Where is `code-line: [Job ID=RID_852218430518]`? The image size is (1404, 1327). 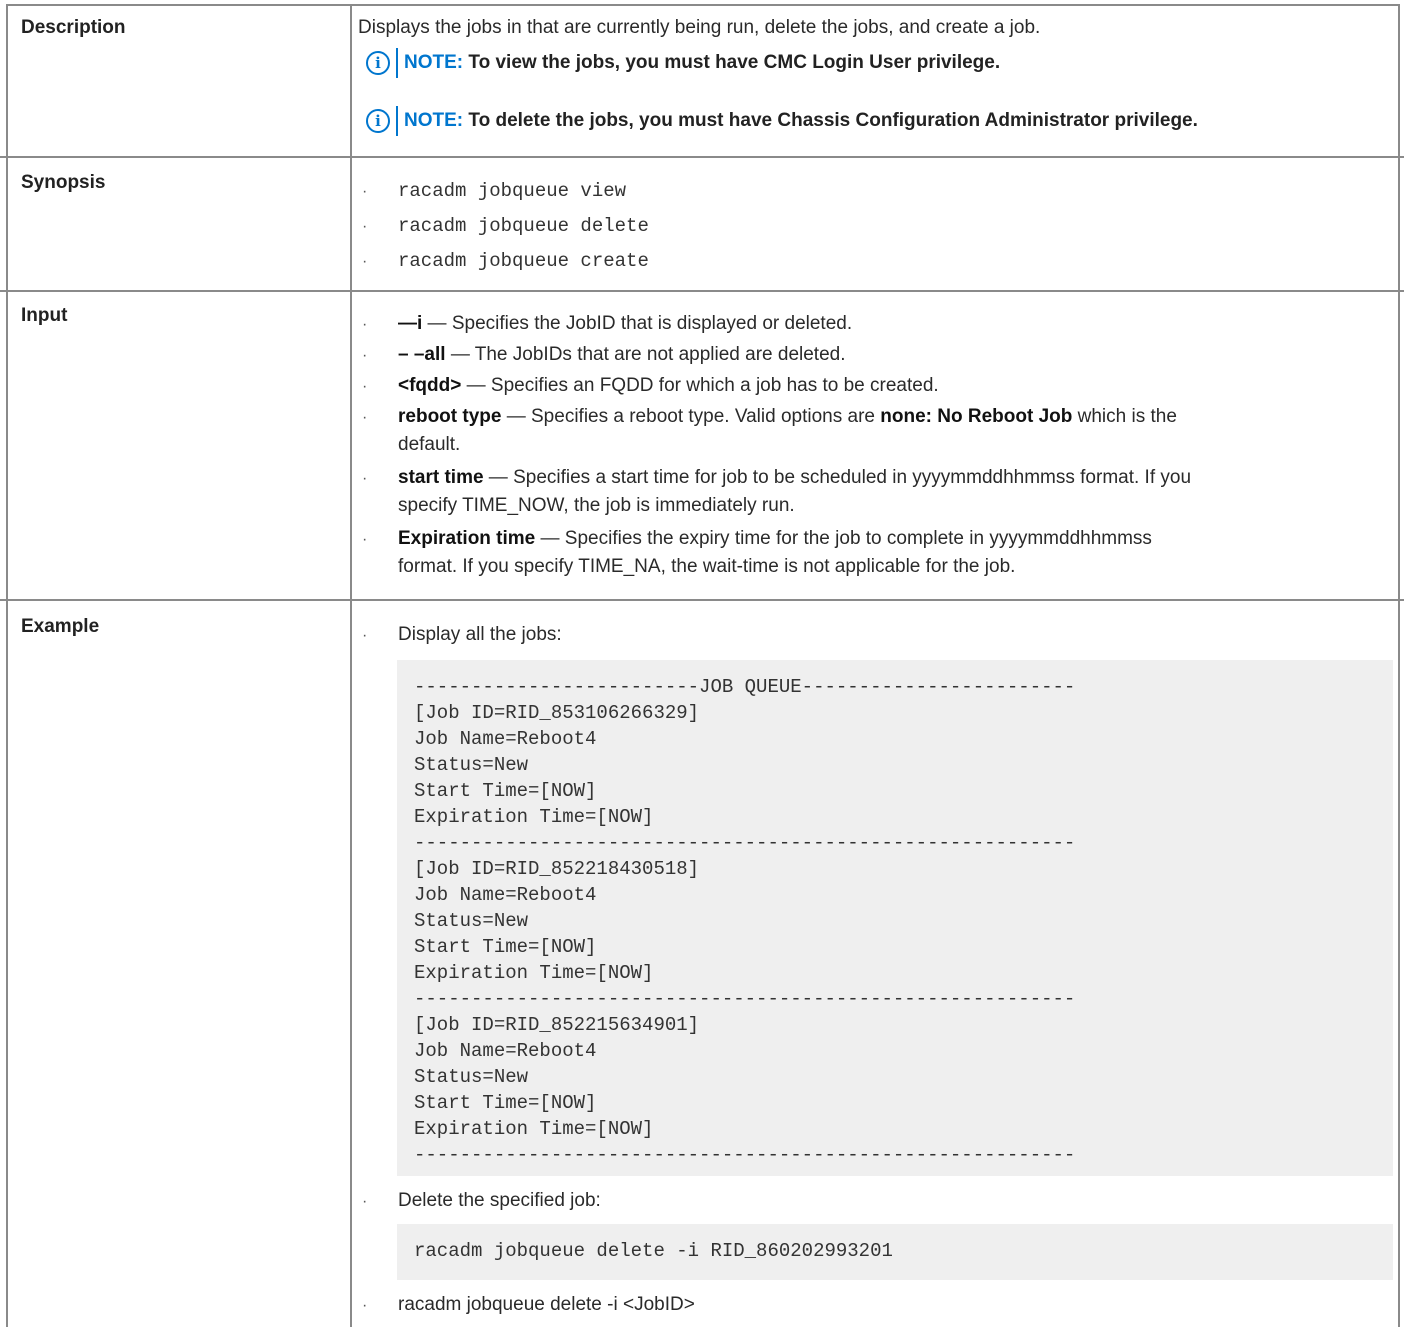 code-line: [Job ID=RID_852218430518] is located at coordinates (557, 869).